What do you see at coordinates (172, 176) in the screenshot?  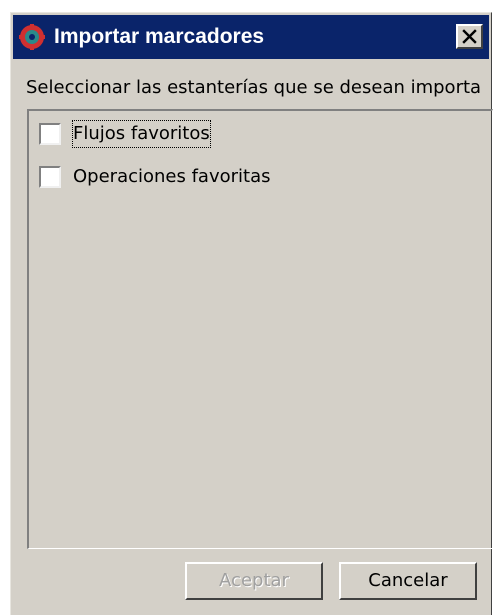 I see `option-label: Operaciones favoritas` at bounding box center [172, 176].